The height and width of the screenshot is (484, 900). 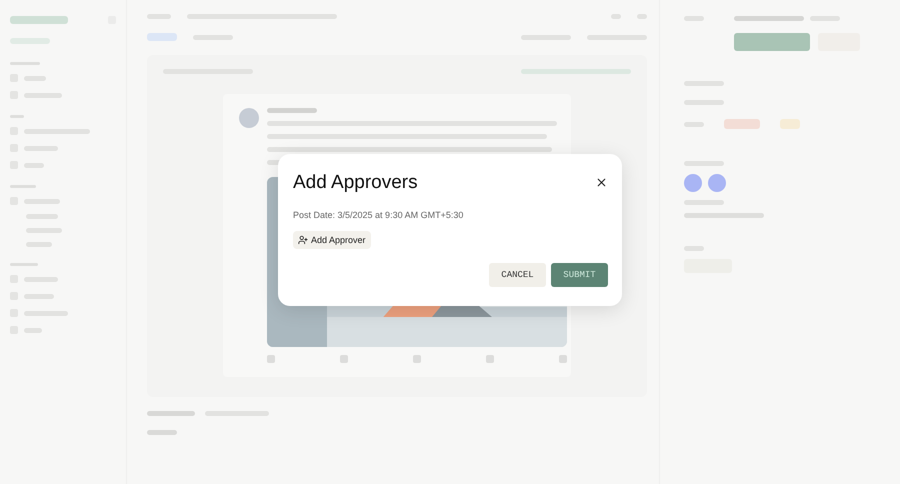 I want to click on cancel-button: CANCEL, so click(x=517, y=274).